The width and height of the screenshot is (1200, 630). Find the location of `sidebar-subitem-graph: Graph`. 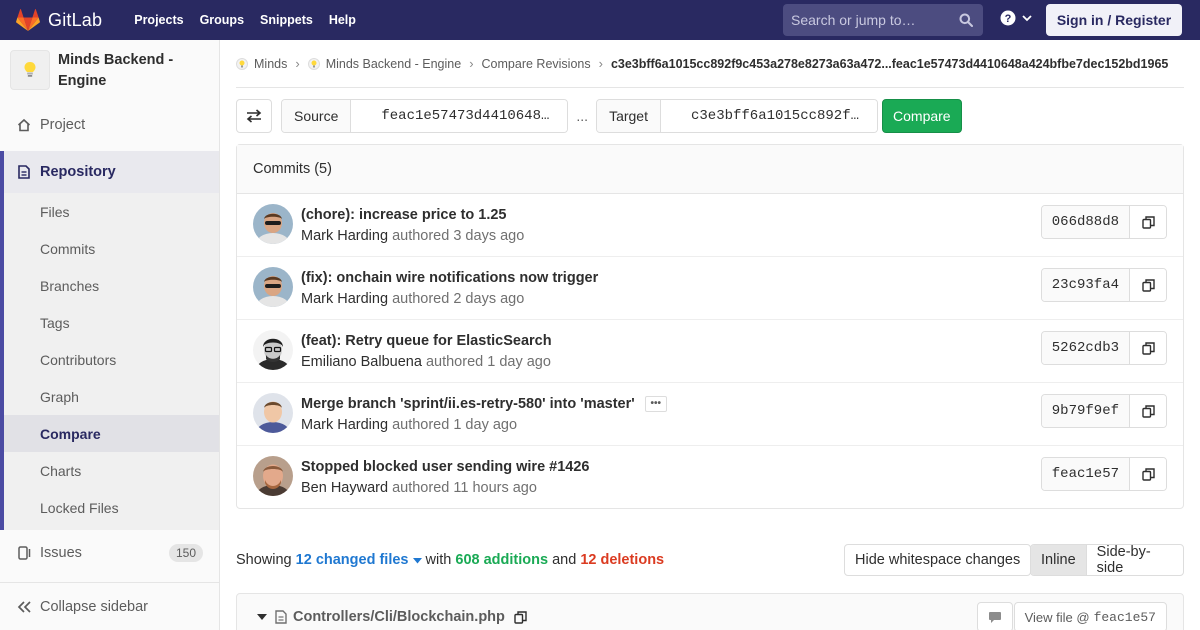

sidebar-subitem-graph: Graph is located at coordinates (111, 396).